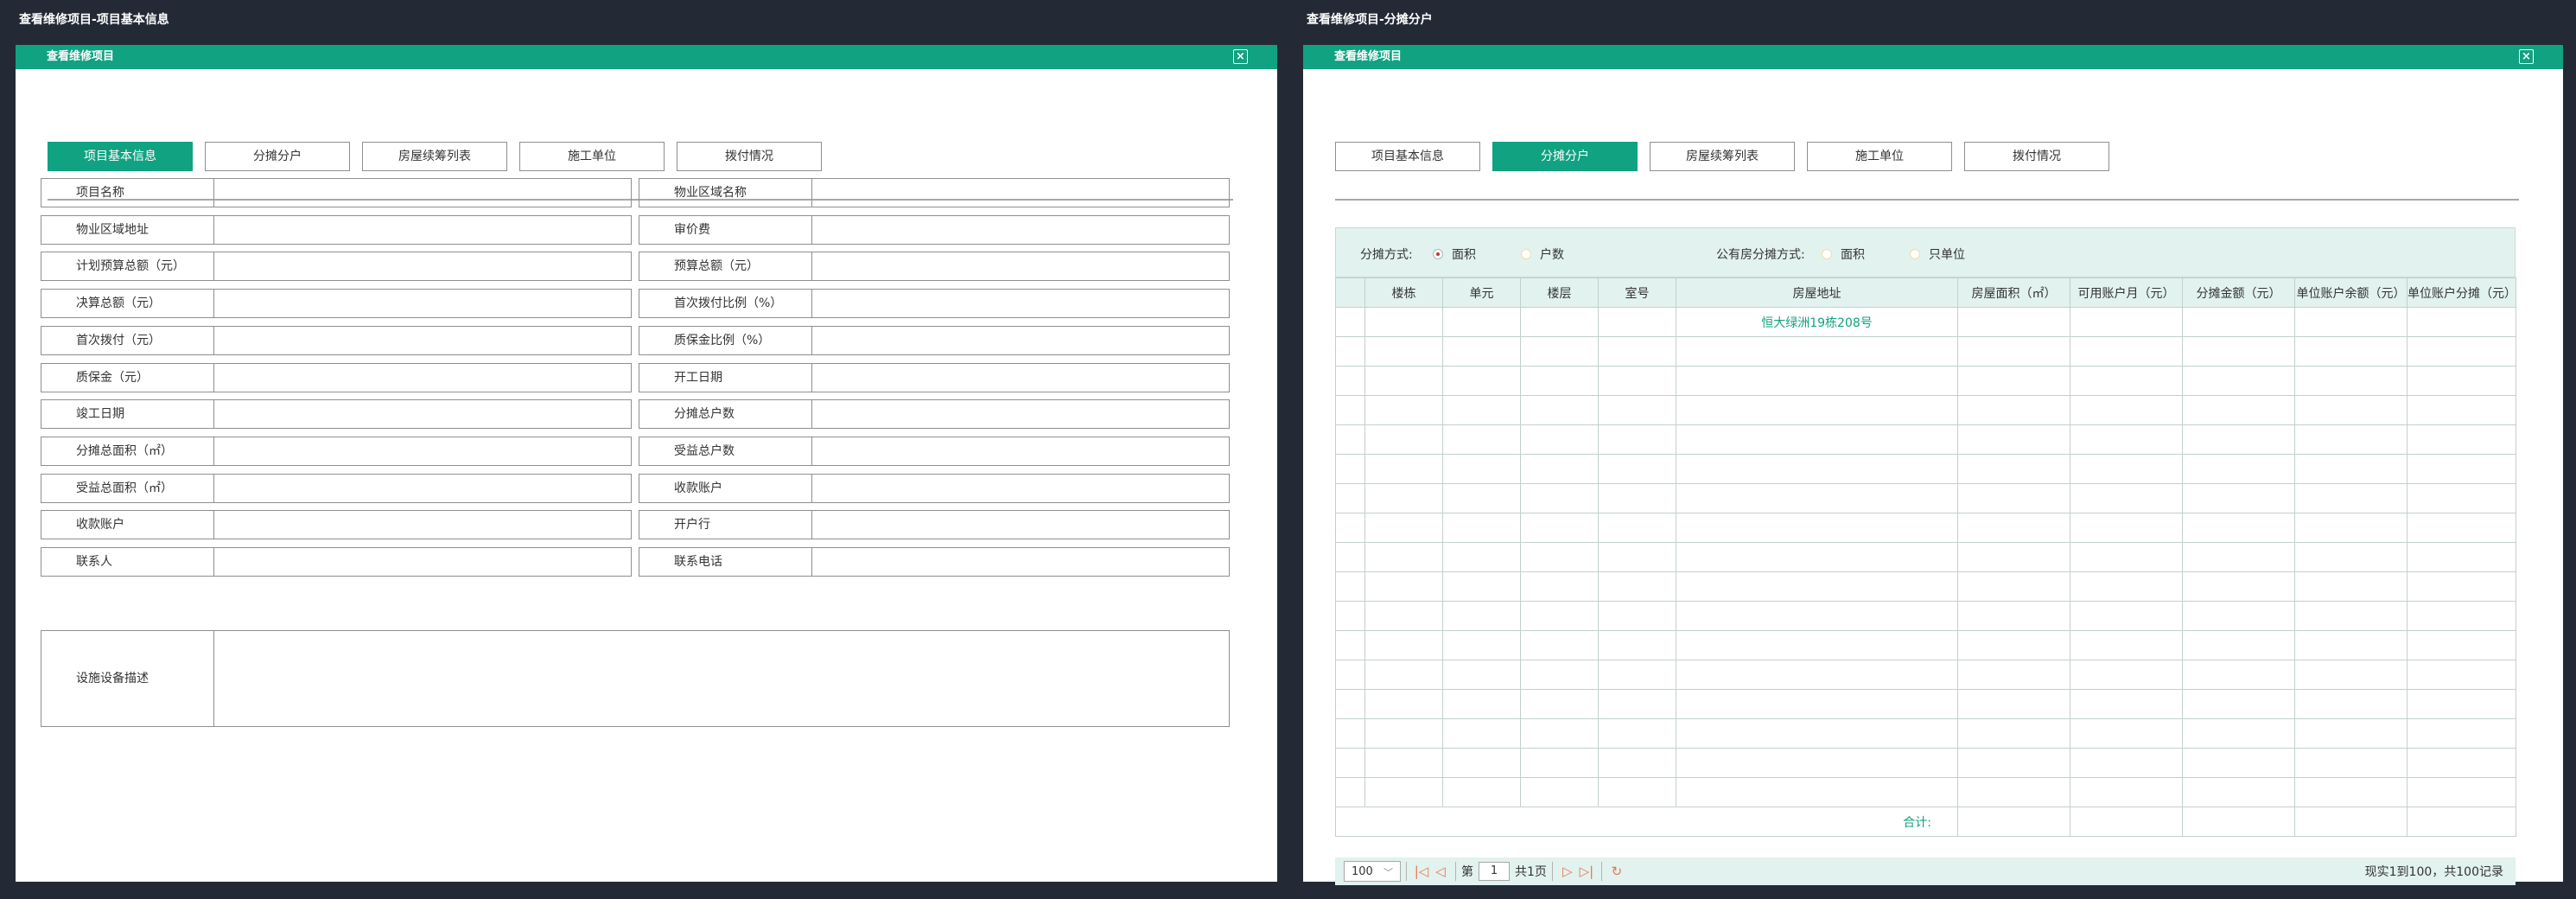  What do you see at coordinates (1388, 873) in the screenshot?
I see `chevron-down-icon: ﹀` at bounding box center [1388, 873].